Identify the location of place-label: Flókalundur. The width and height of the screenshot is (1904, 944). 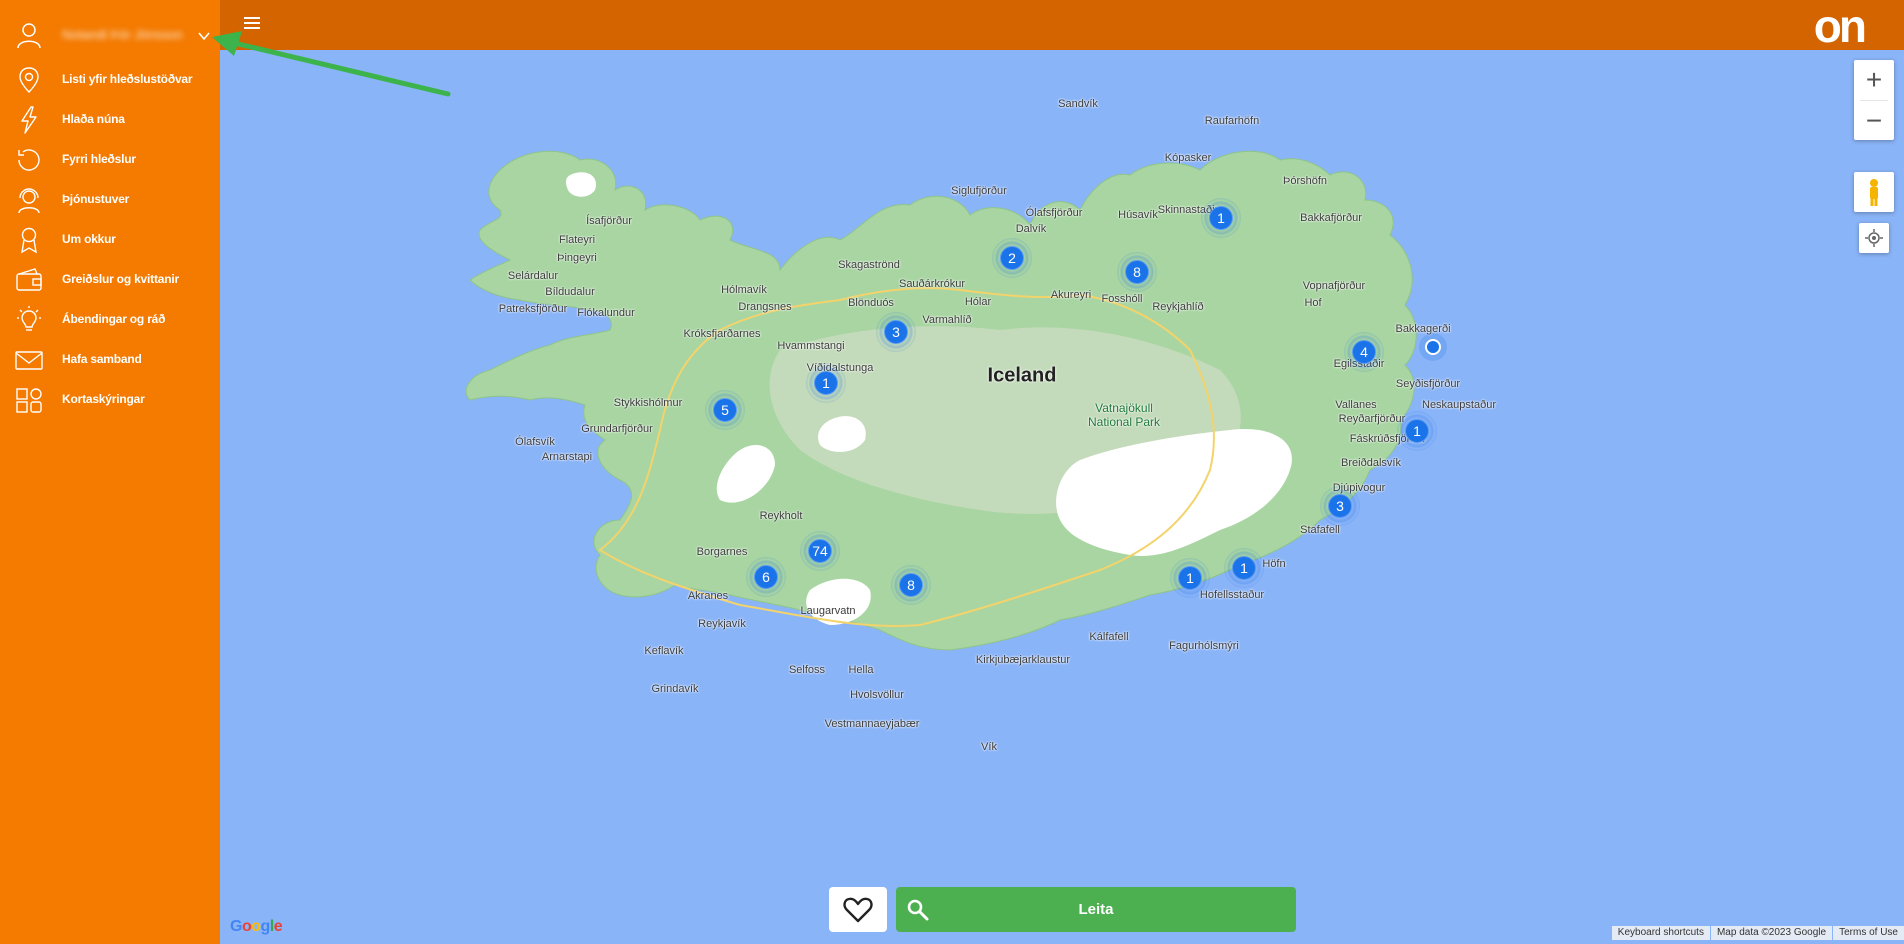
(606, 313).